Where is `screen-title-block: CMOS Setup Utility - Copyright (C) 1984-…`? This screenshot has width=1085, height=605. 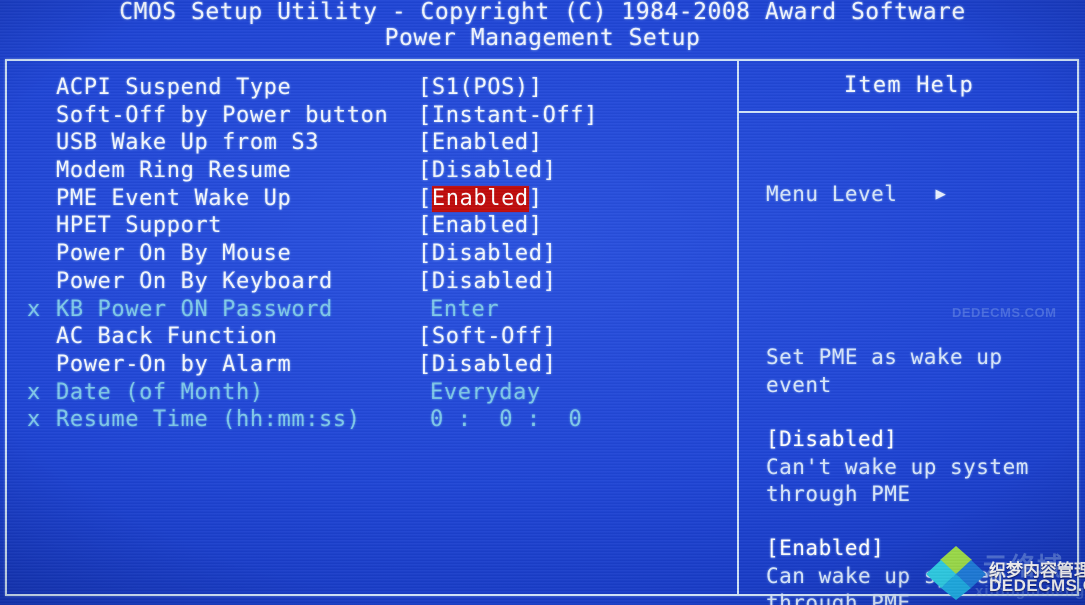 screen-title-block: CMOS Setup Utility - Copyright (C) 1984-… is located at coordinates (542, 25).